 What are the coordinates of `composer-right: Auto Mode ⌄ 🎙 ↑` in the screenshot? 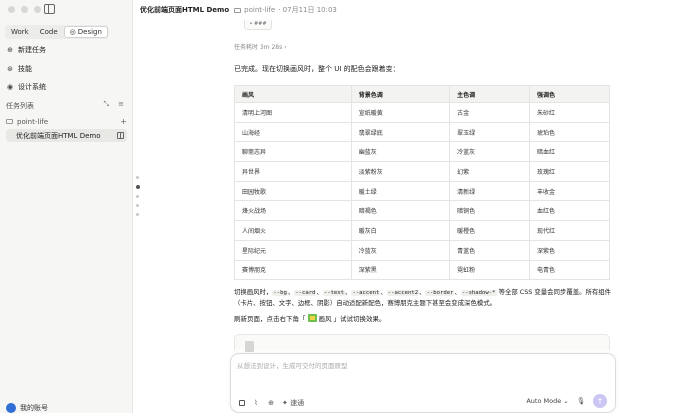 It's located at (566, 401).